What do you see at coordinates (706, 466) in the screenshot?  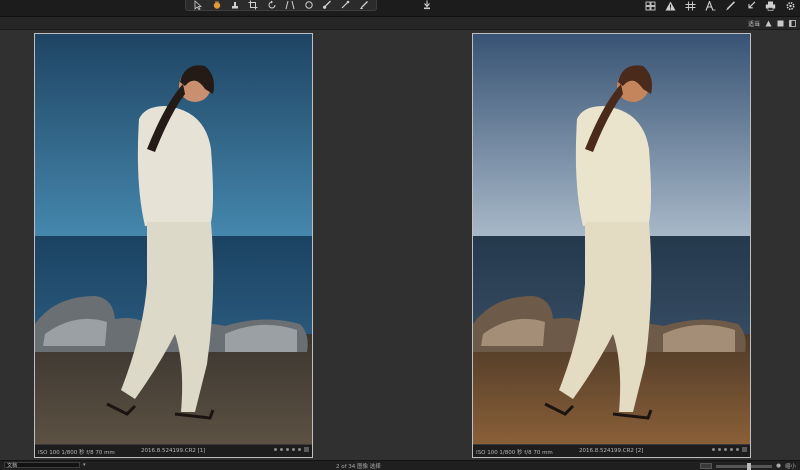 I see `zoom-fit-button` at bounding box center [706, 466].